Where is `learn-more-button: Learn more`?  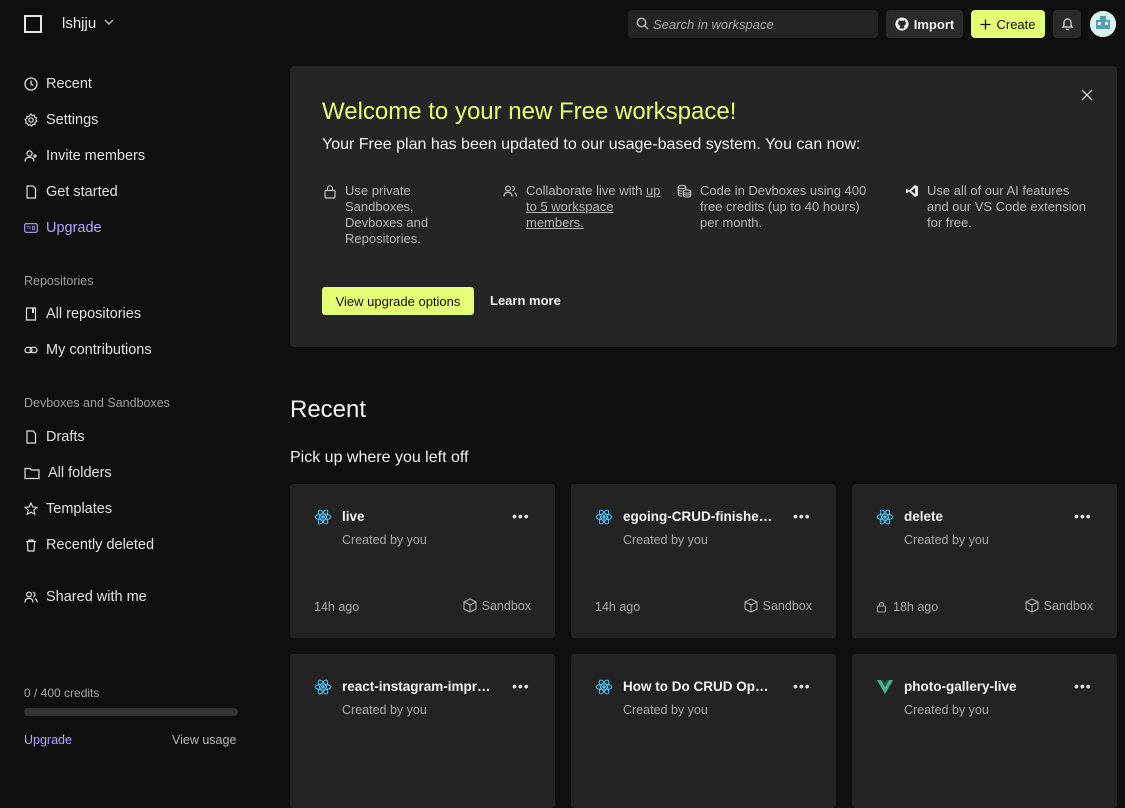 learn-more-button: Learn more is located at coordinates (525, 300).